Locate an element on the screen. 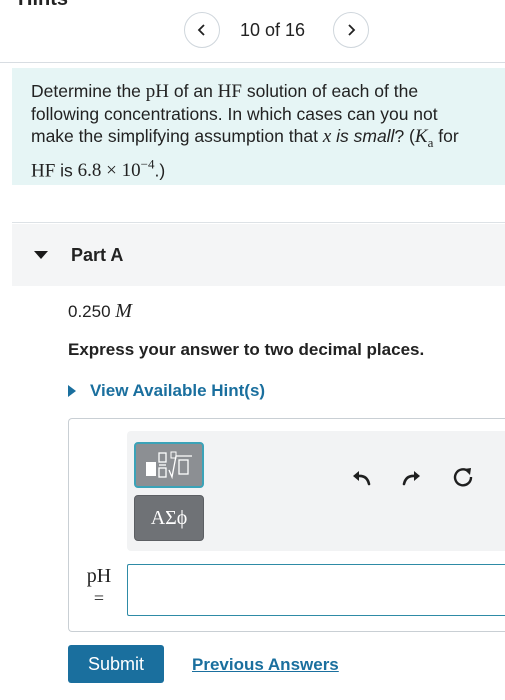  redo-icon is located at coordinates (411, 477).